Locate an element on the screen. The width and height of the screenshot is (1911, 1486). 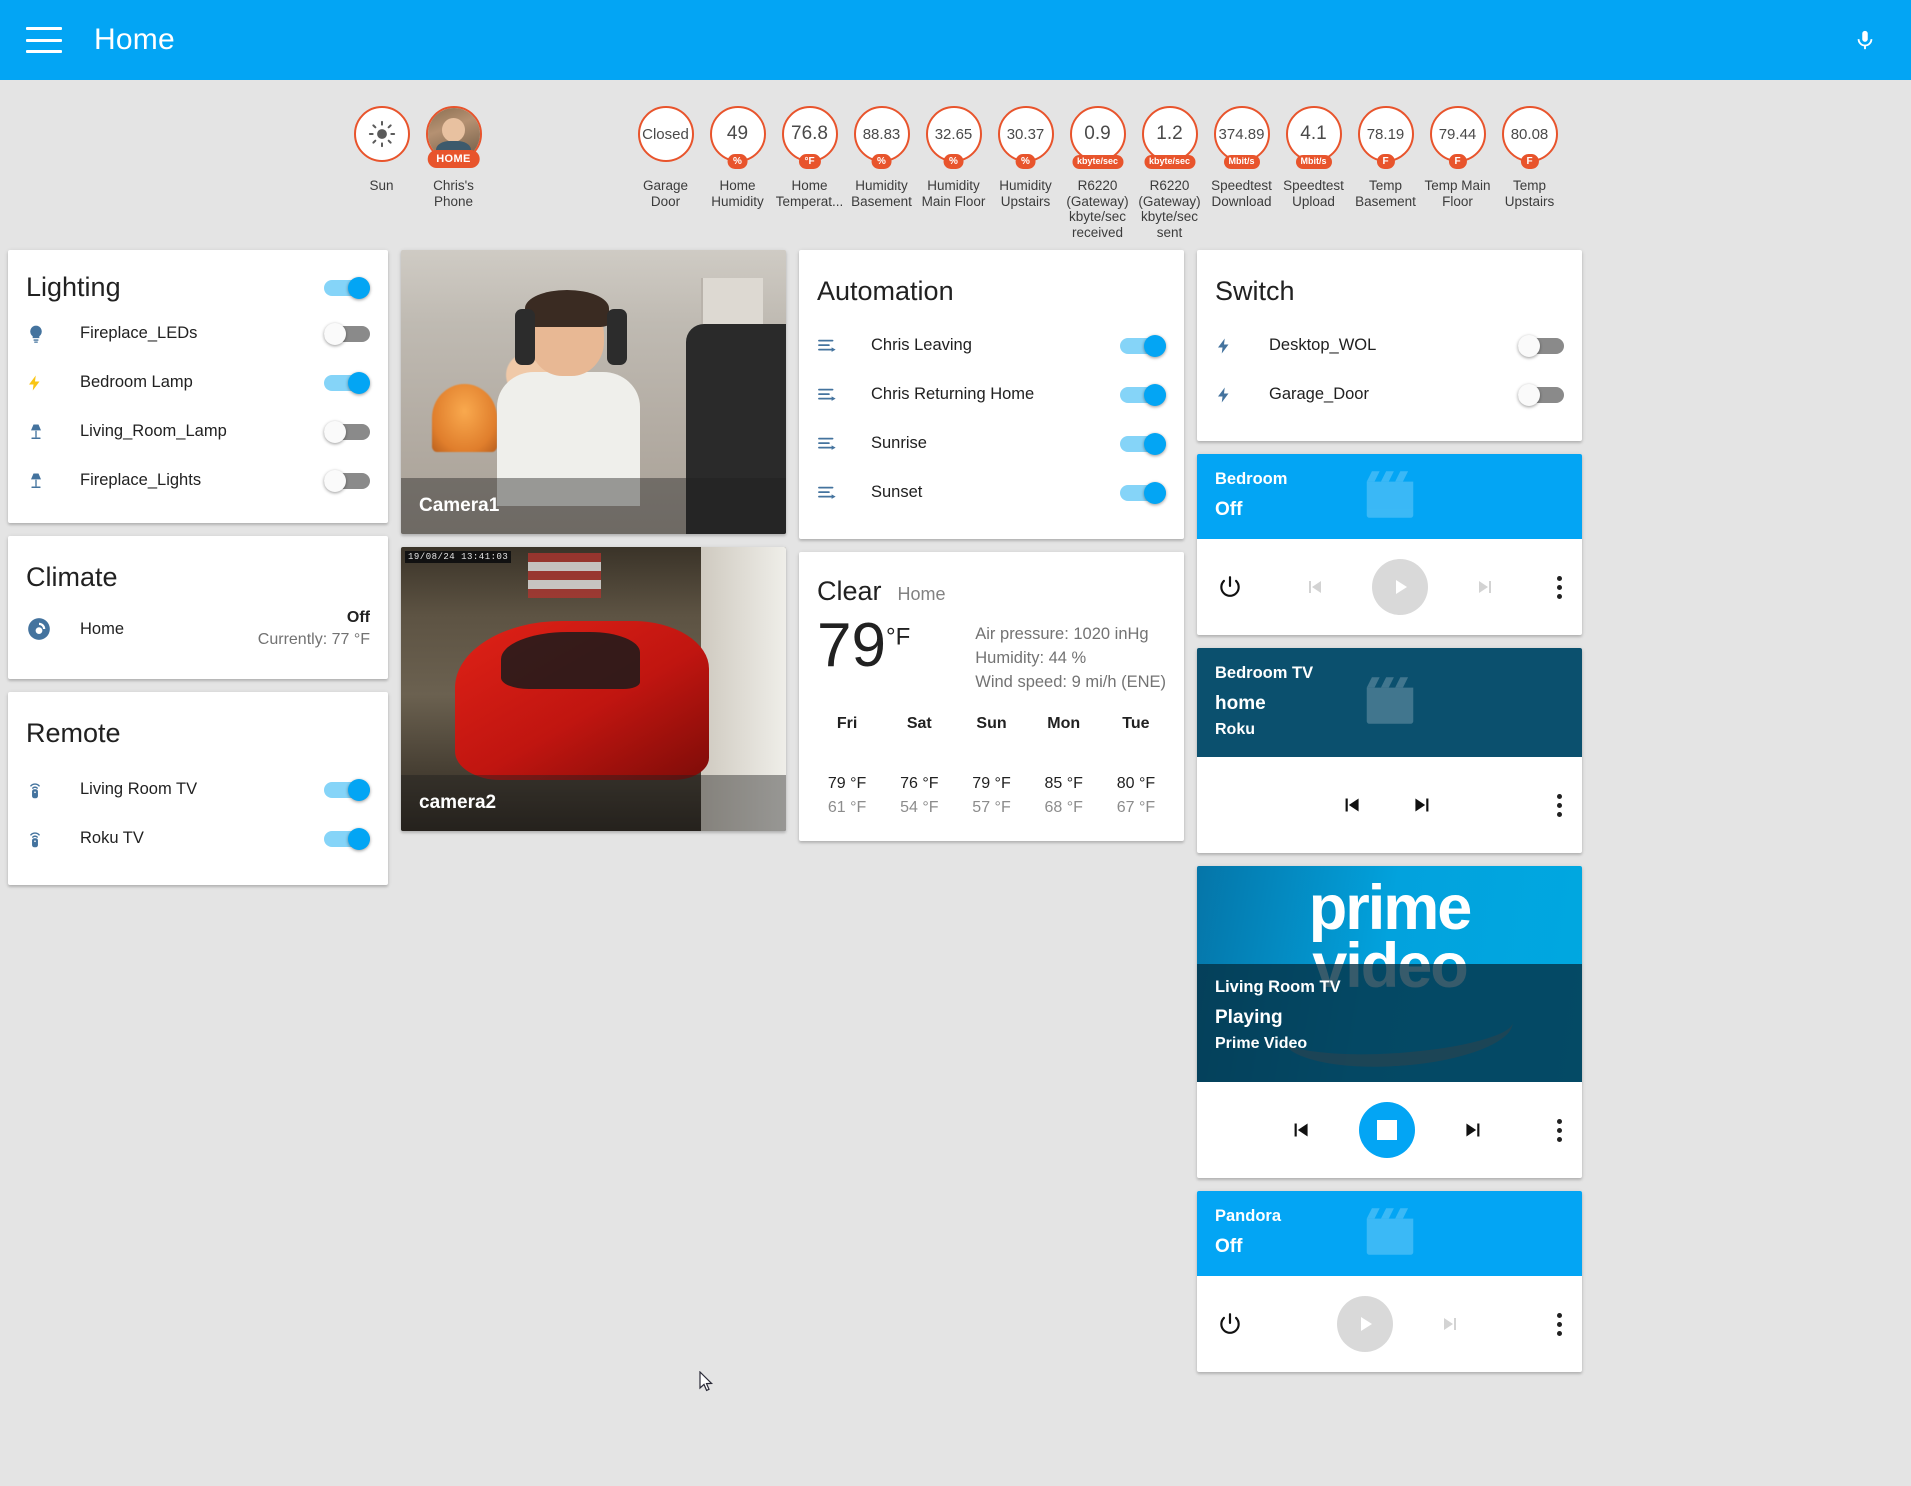
badge-home-humidity: 49 % Home Humidity is located at coordinates (738, 157).